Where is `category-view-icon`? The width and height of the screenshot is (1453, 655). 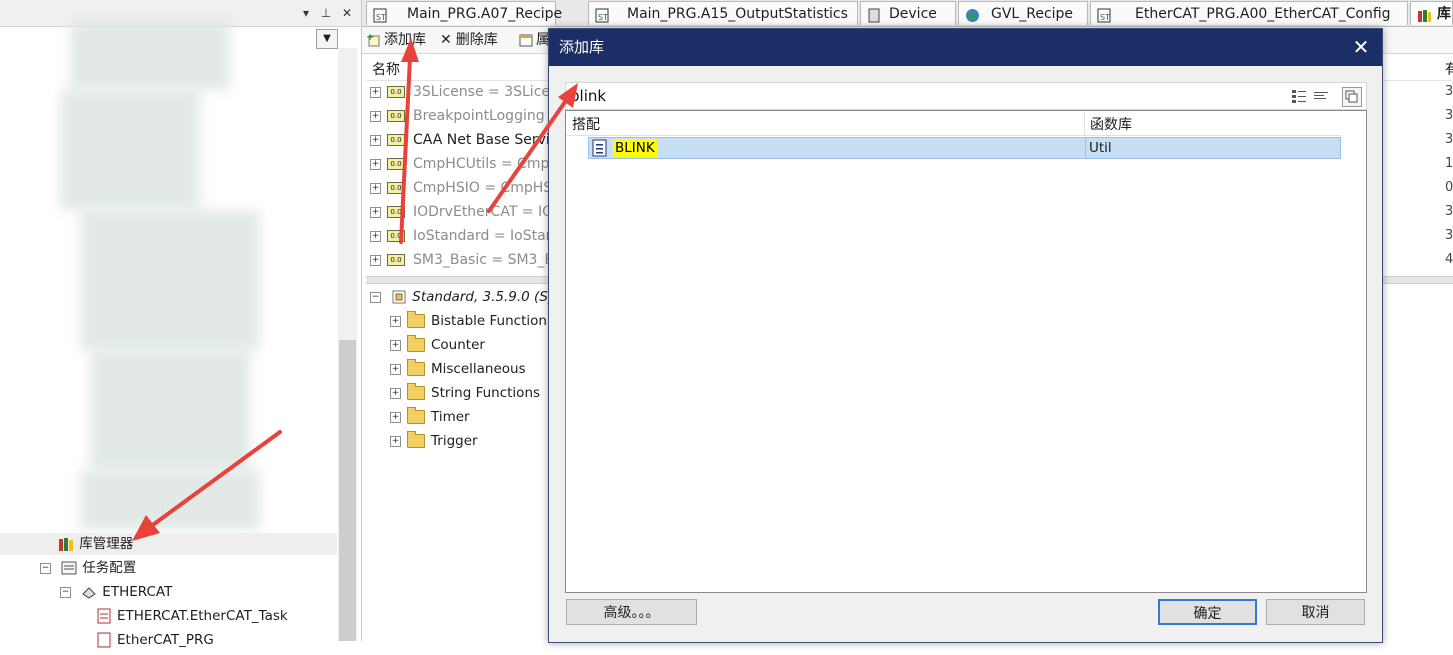
category-view-icon is located at coordinates (1299, 96).